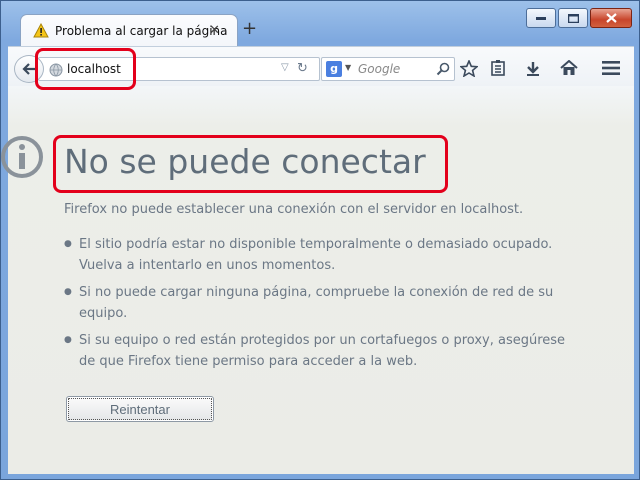 Image resolution: width=640 pixels, height=480 pixels. I want to click on retry-button: Reintentar, so click(140, 409).